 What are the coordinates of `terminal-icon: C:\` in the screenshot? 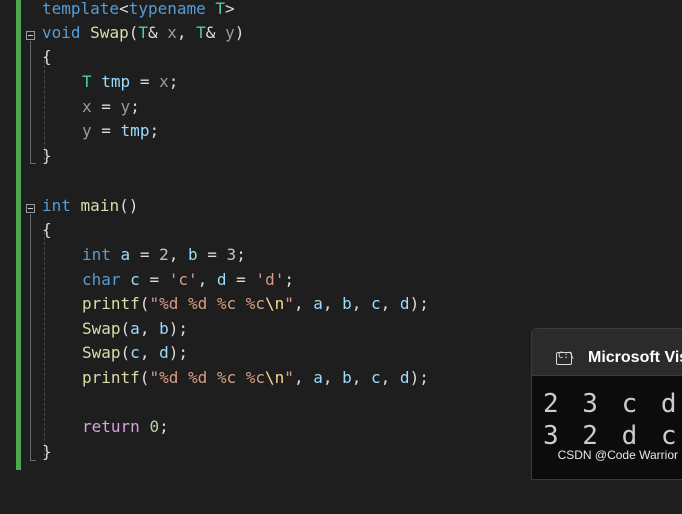 It's located at (565, 358).